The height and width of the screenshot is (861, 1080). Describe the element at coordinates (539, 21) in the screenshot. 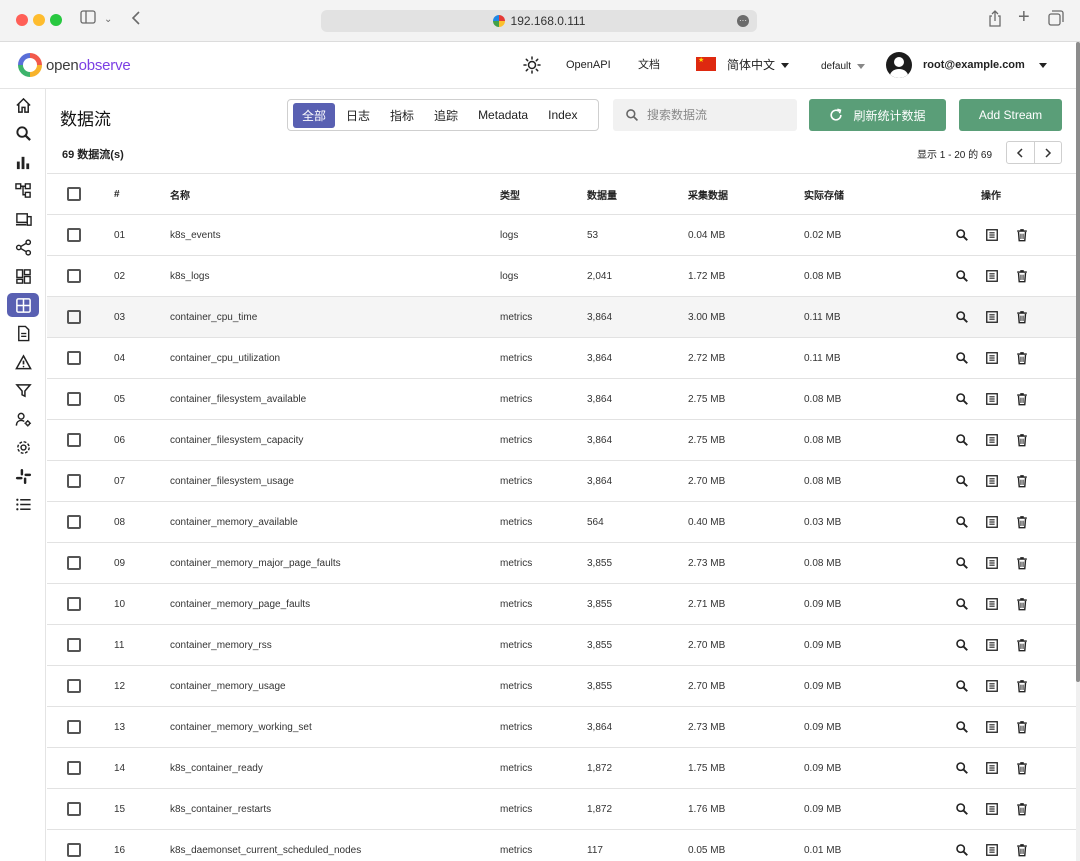

I see `address-bar: 192.168.0.111 ···` at that location.